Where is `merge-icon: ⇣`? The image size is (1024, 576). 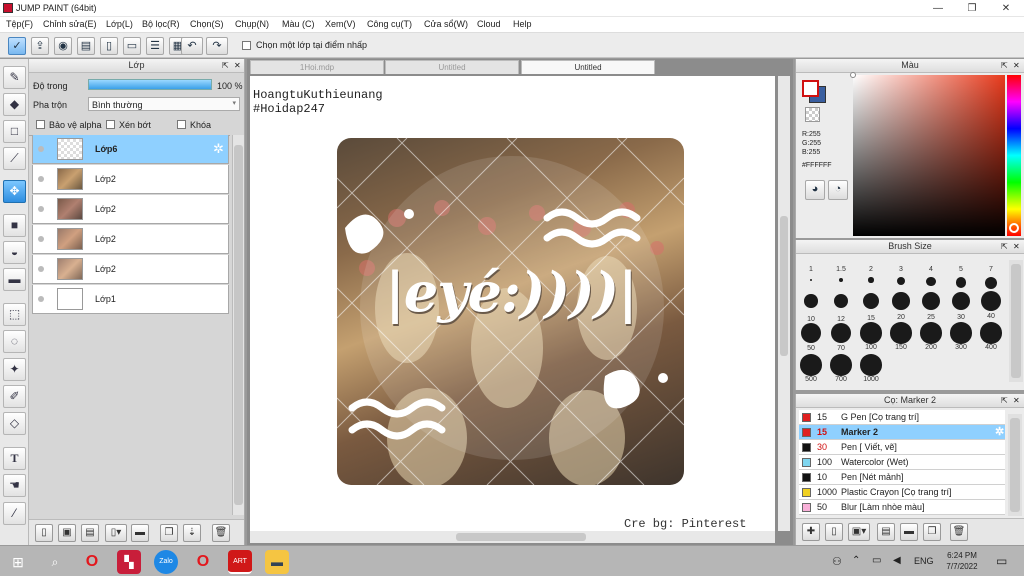 merge-icon: ⇣ is located at coordinates (192, 533).